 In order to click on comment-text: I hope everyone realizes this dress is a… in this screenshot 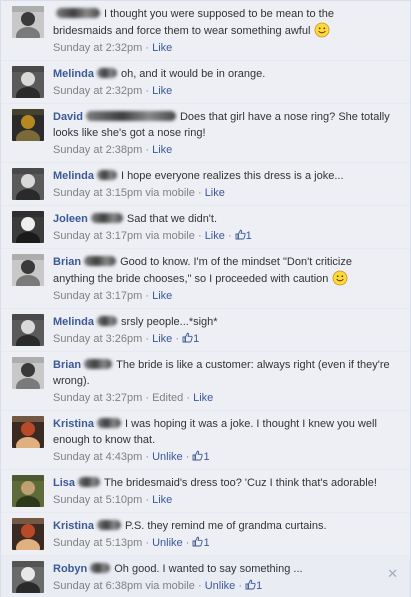, I will do `click(232, 176)`.